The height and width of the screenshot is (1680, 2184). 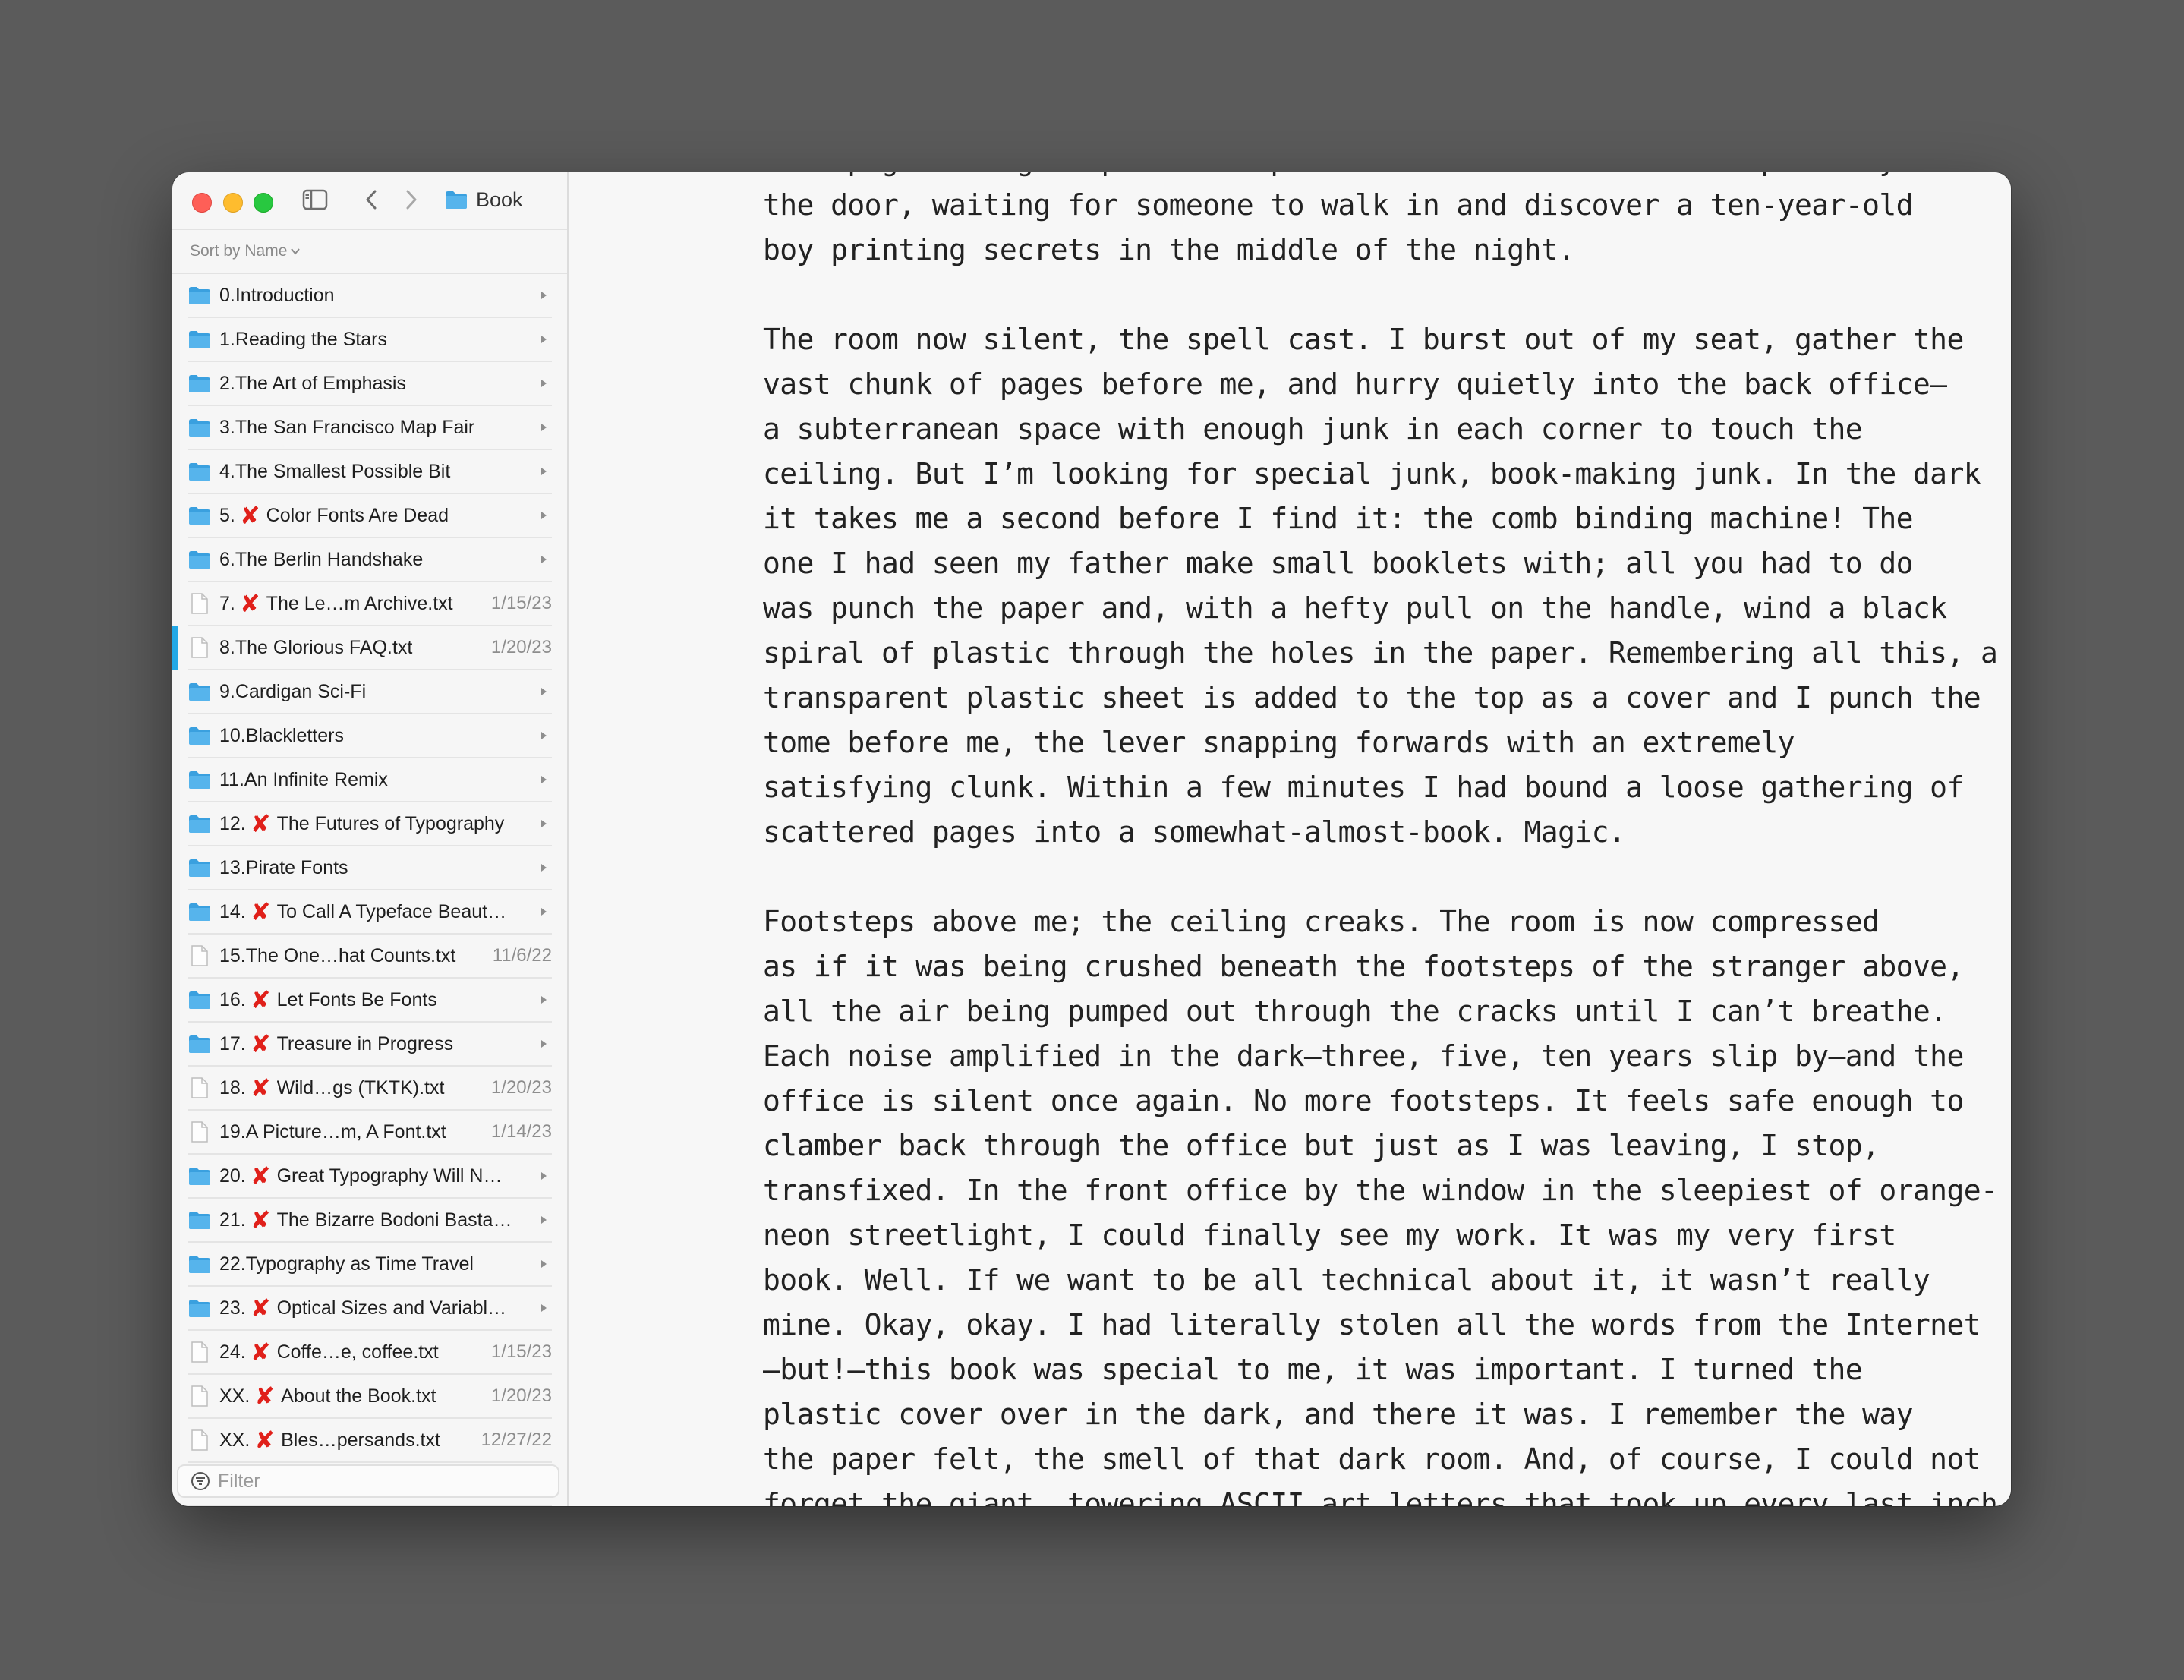 What do you see at coordinates (232, 1132) in the screenshot?
I see `item-number: 19.` at bounding box center [232, 1132].